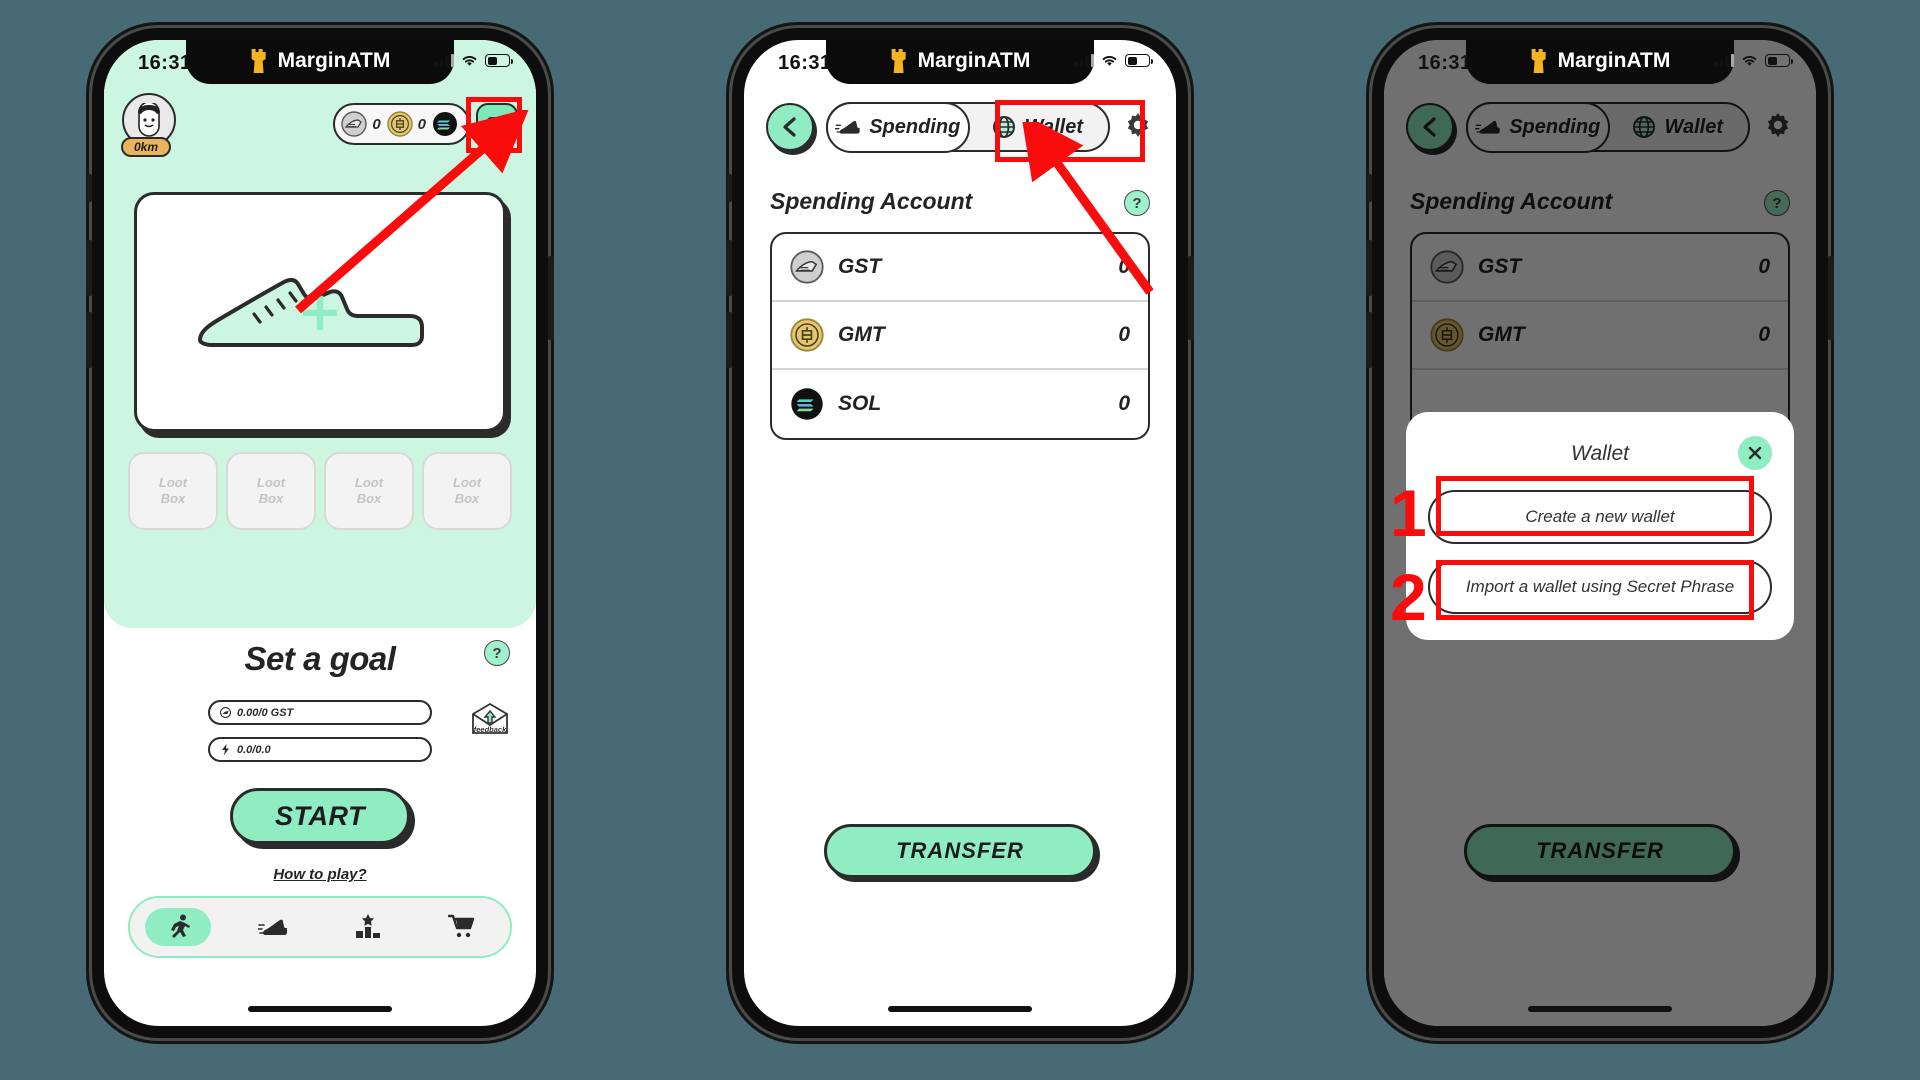  I want to click on start-button: START, so click(320, 816).